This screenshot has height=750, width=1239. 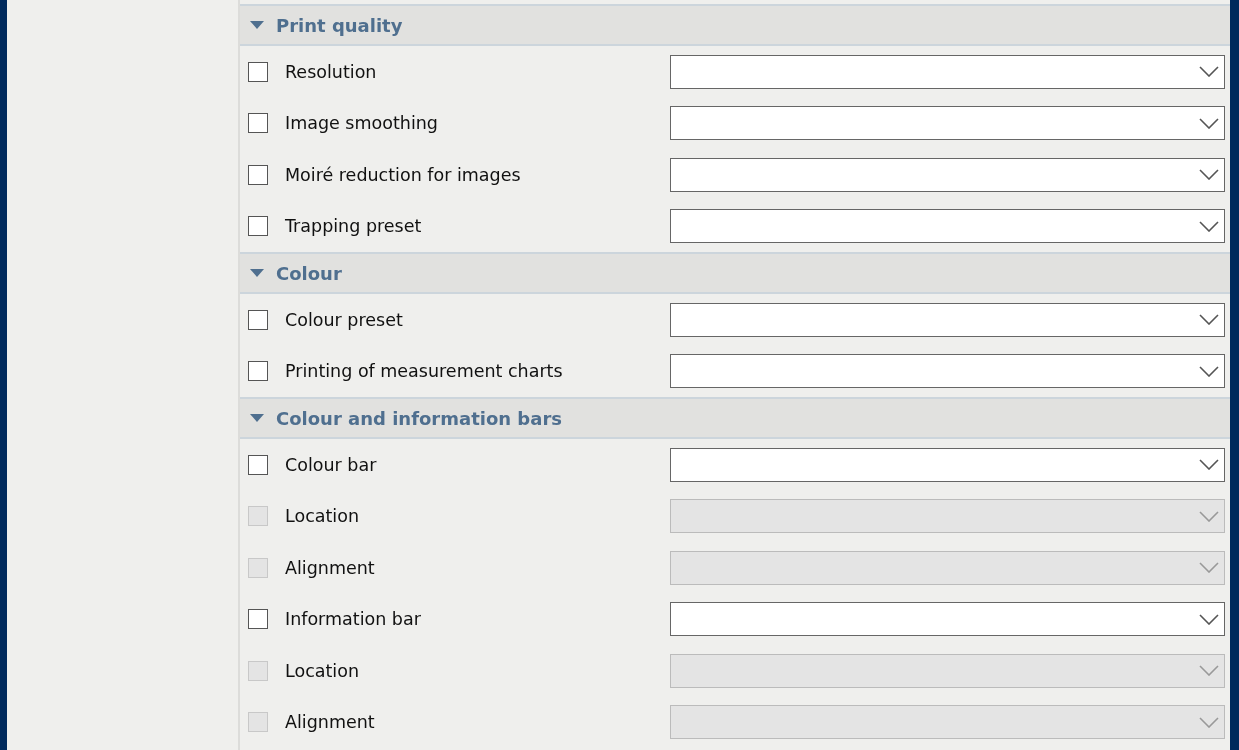 I want to click on section-title: Colour, so click(x=309, y=273).